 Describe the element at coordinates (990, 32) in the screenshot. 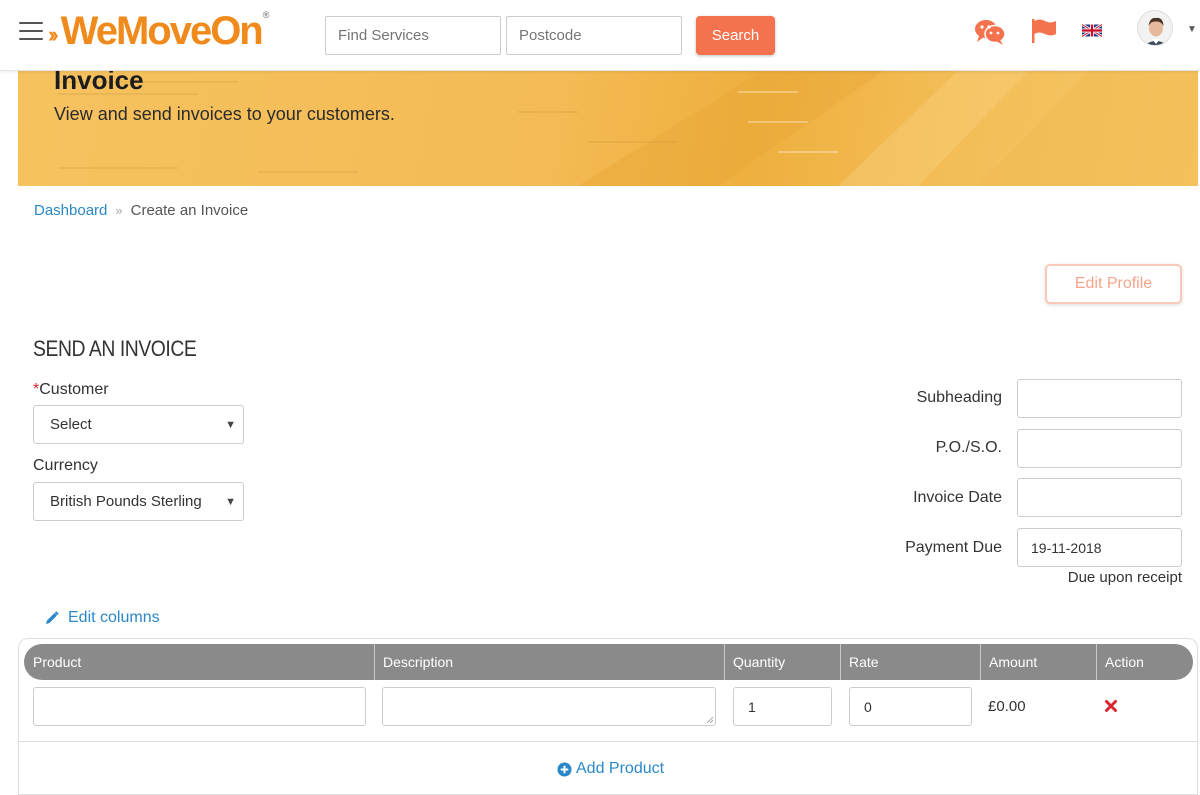

I see `chat-icon` at that location.